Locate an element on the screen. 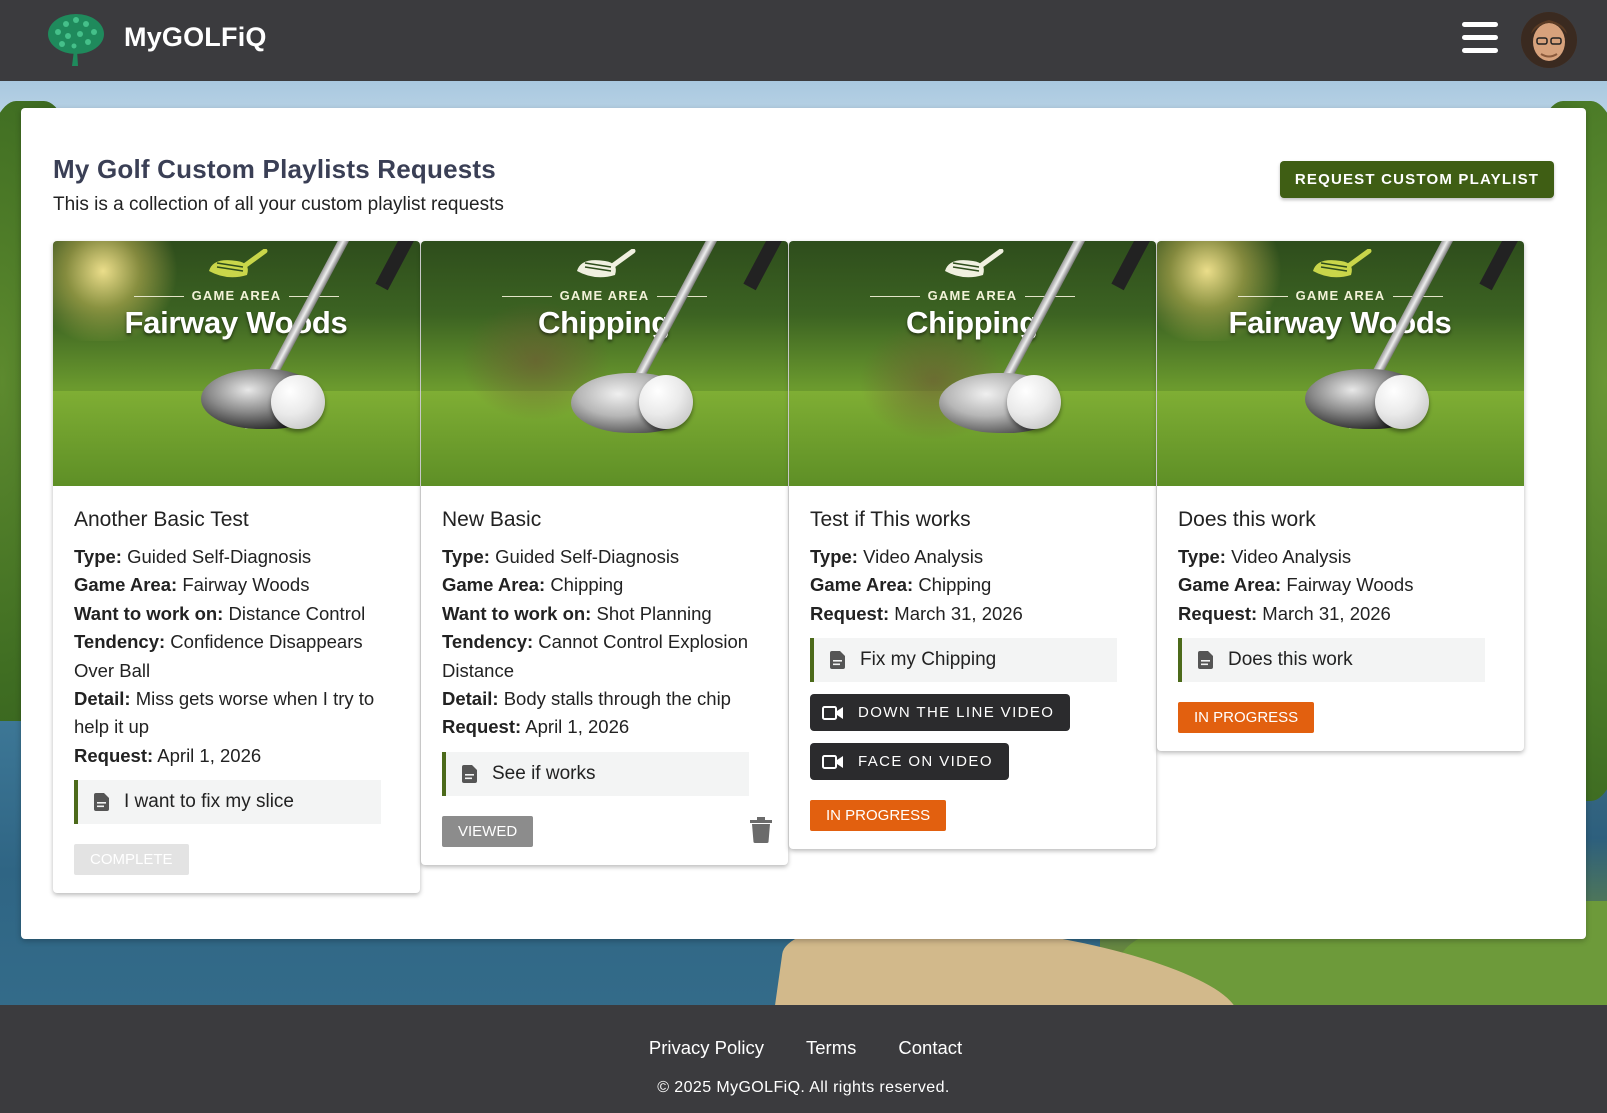 The height and width of the screenshot is (1113, 1607). want-to-work-on-field: Want to work on: Distance Control is located at coordinates (220, 613).